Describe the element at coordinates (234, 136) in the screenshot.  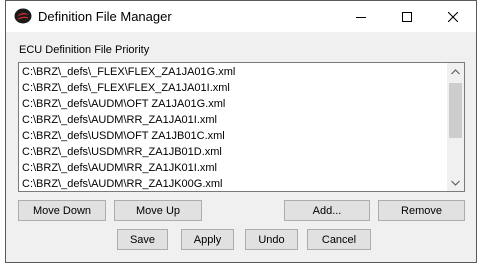
I see `list-item: C:\BRZ\_defs\USDM\OFT ZA1JB01C.xml` at that location.